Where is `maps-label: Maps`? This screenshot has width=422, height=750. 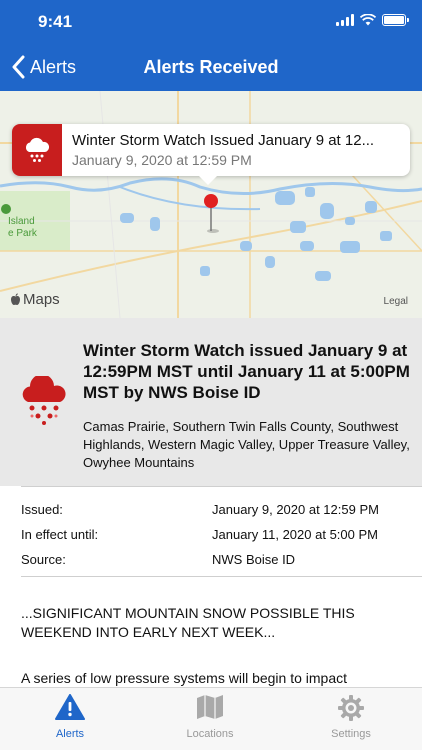
maps-label: Maps is located at coordinates (41, 299).